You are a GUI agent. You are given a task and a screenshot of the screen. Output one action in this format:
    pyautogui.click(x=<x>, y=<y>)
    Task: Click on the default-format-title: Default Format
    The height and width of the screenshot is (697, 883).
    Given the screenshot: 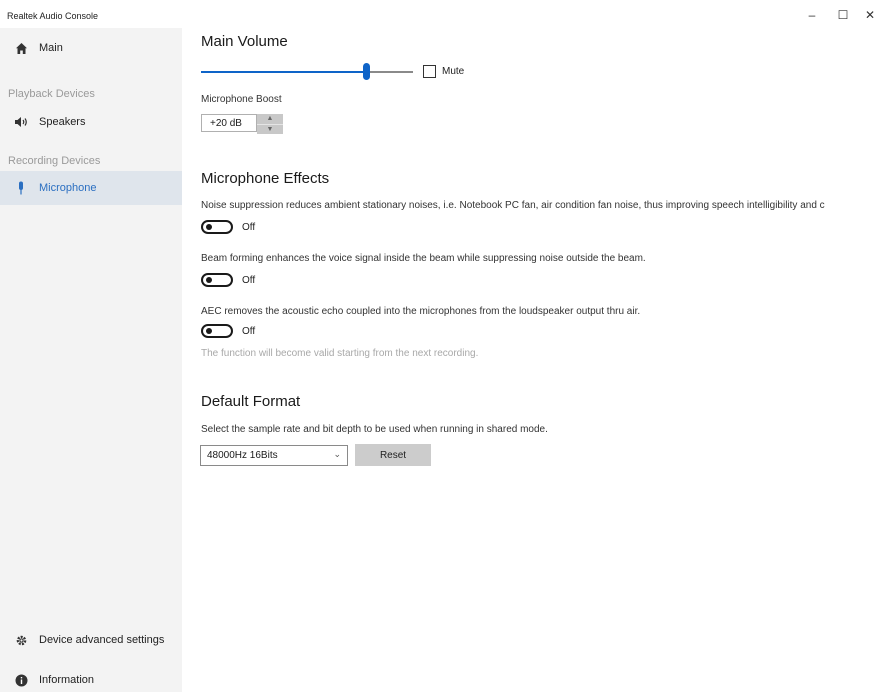 What is the action you would take?
    pyautogui.click(x=251, y=401)
    